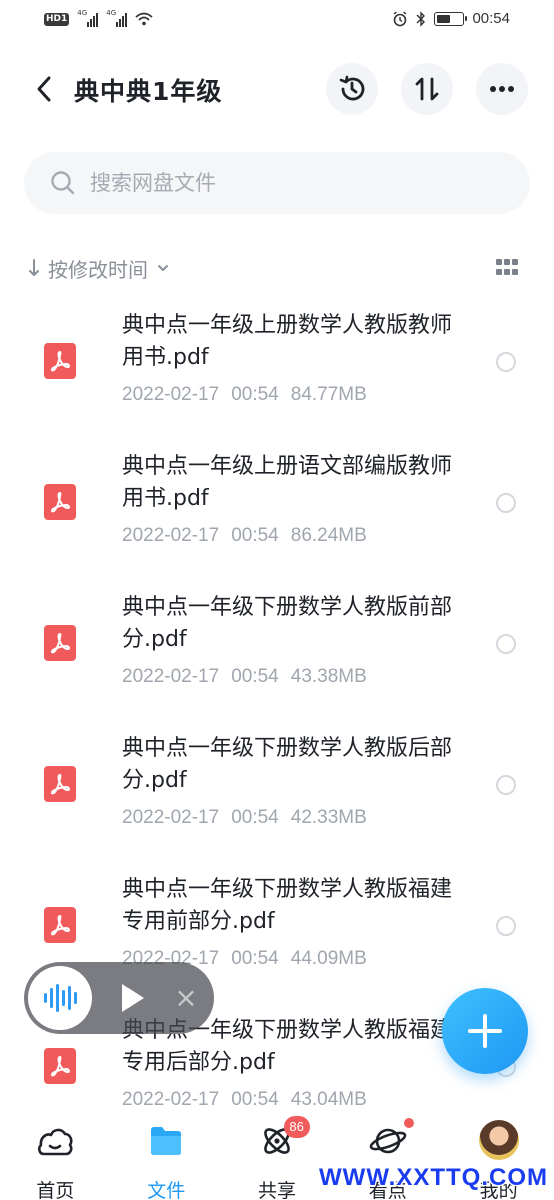  Describe the element at coordinates (166, 1141) in the screenshot. I see `folder-icon` at that location.